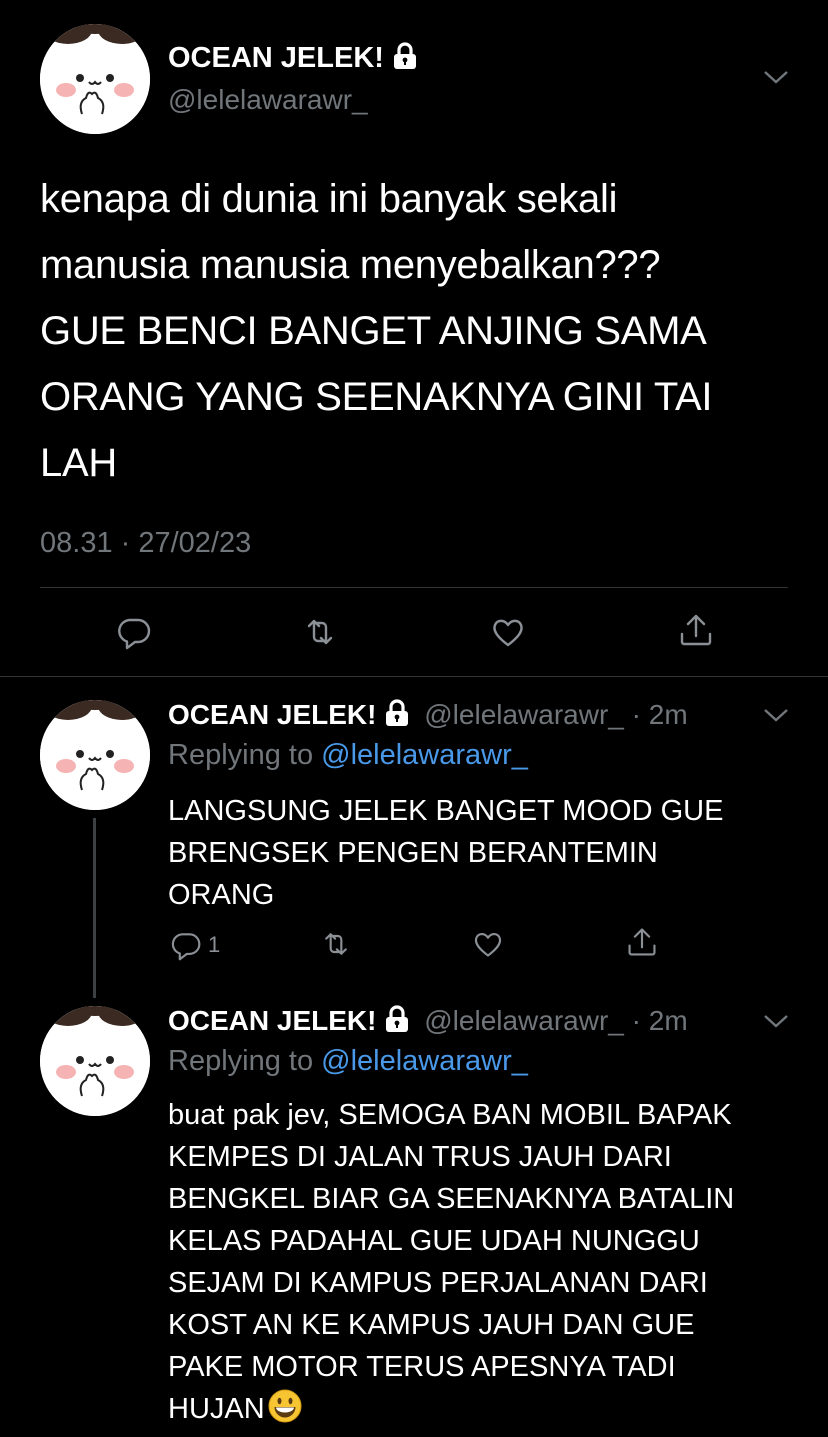 The image size is (828, 1437). I want to click on reply-line: PAKE MOTOR TERUS APESNYA TADI, so click(422, 1367).